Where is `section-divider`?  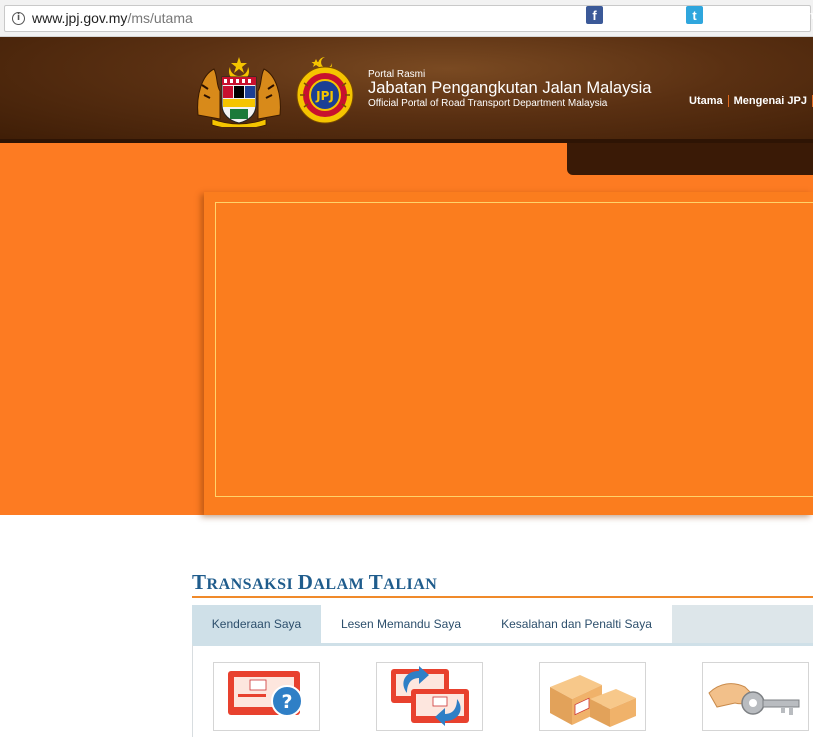 section-divider is located at coordinates (502, 597).